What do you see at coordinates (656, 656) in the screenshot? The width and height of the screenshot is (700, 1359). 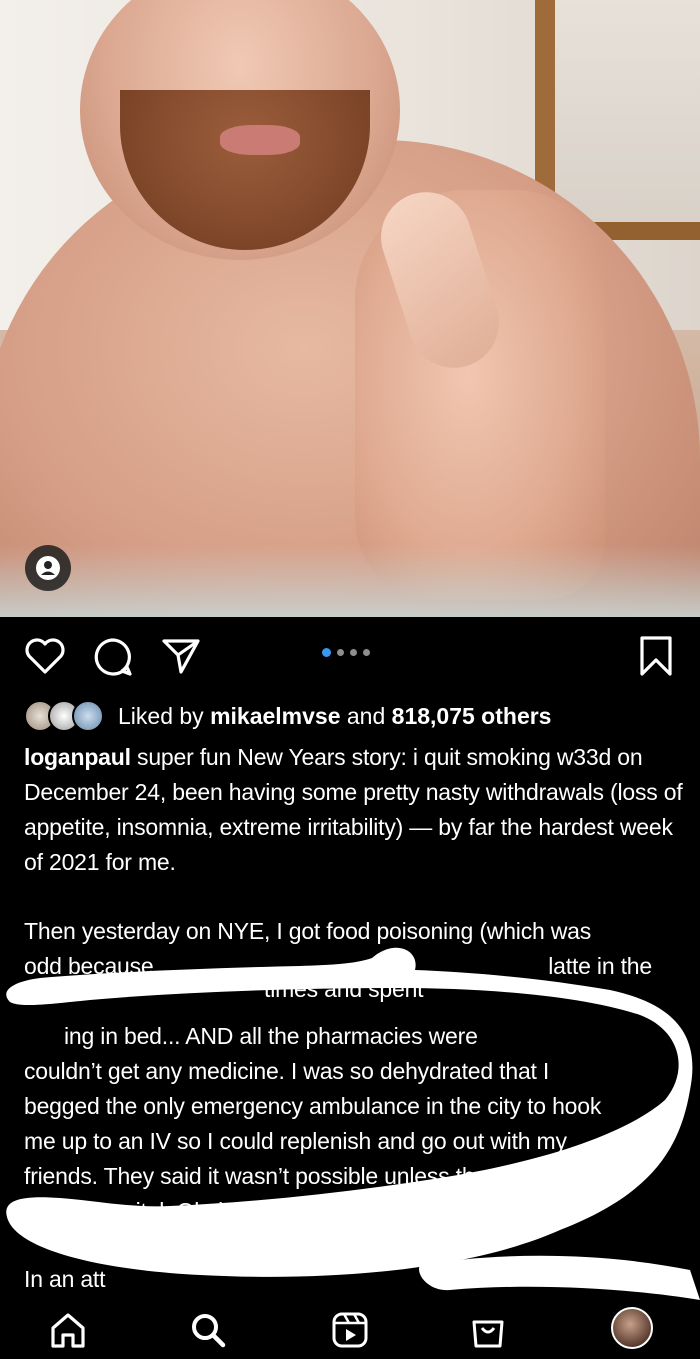 I see `bookmark-icon` at bounding box center [656, 656].